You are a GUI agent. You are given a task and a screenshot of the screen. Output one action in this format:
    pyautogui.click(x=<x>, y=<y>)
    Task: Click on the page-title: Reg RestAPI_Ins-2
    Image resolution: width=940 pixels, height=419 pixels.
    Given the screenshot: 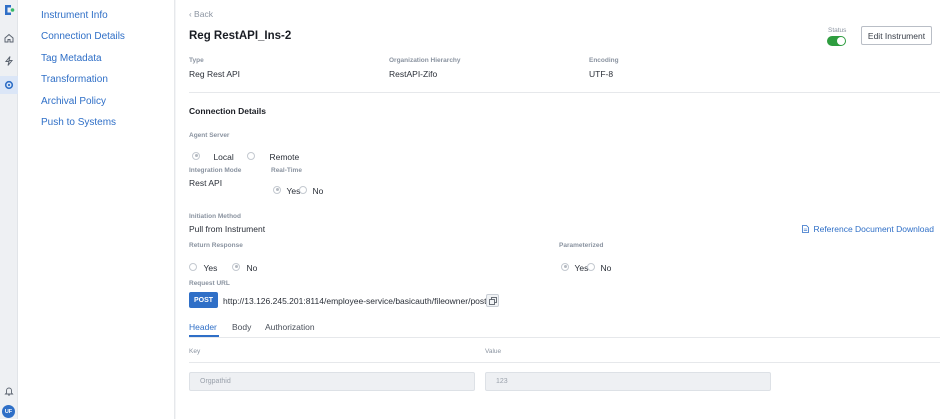 What is the action you would take?
    pyautogui.click(x=240, y=36)
    